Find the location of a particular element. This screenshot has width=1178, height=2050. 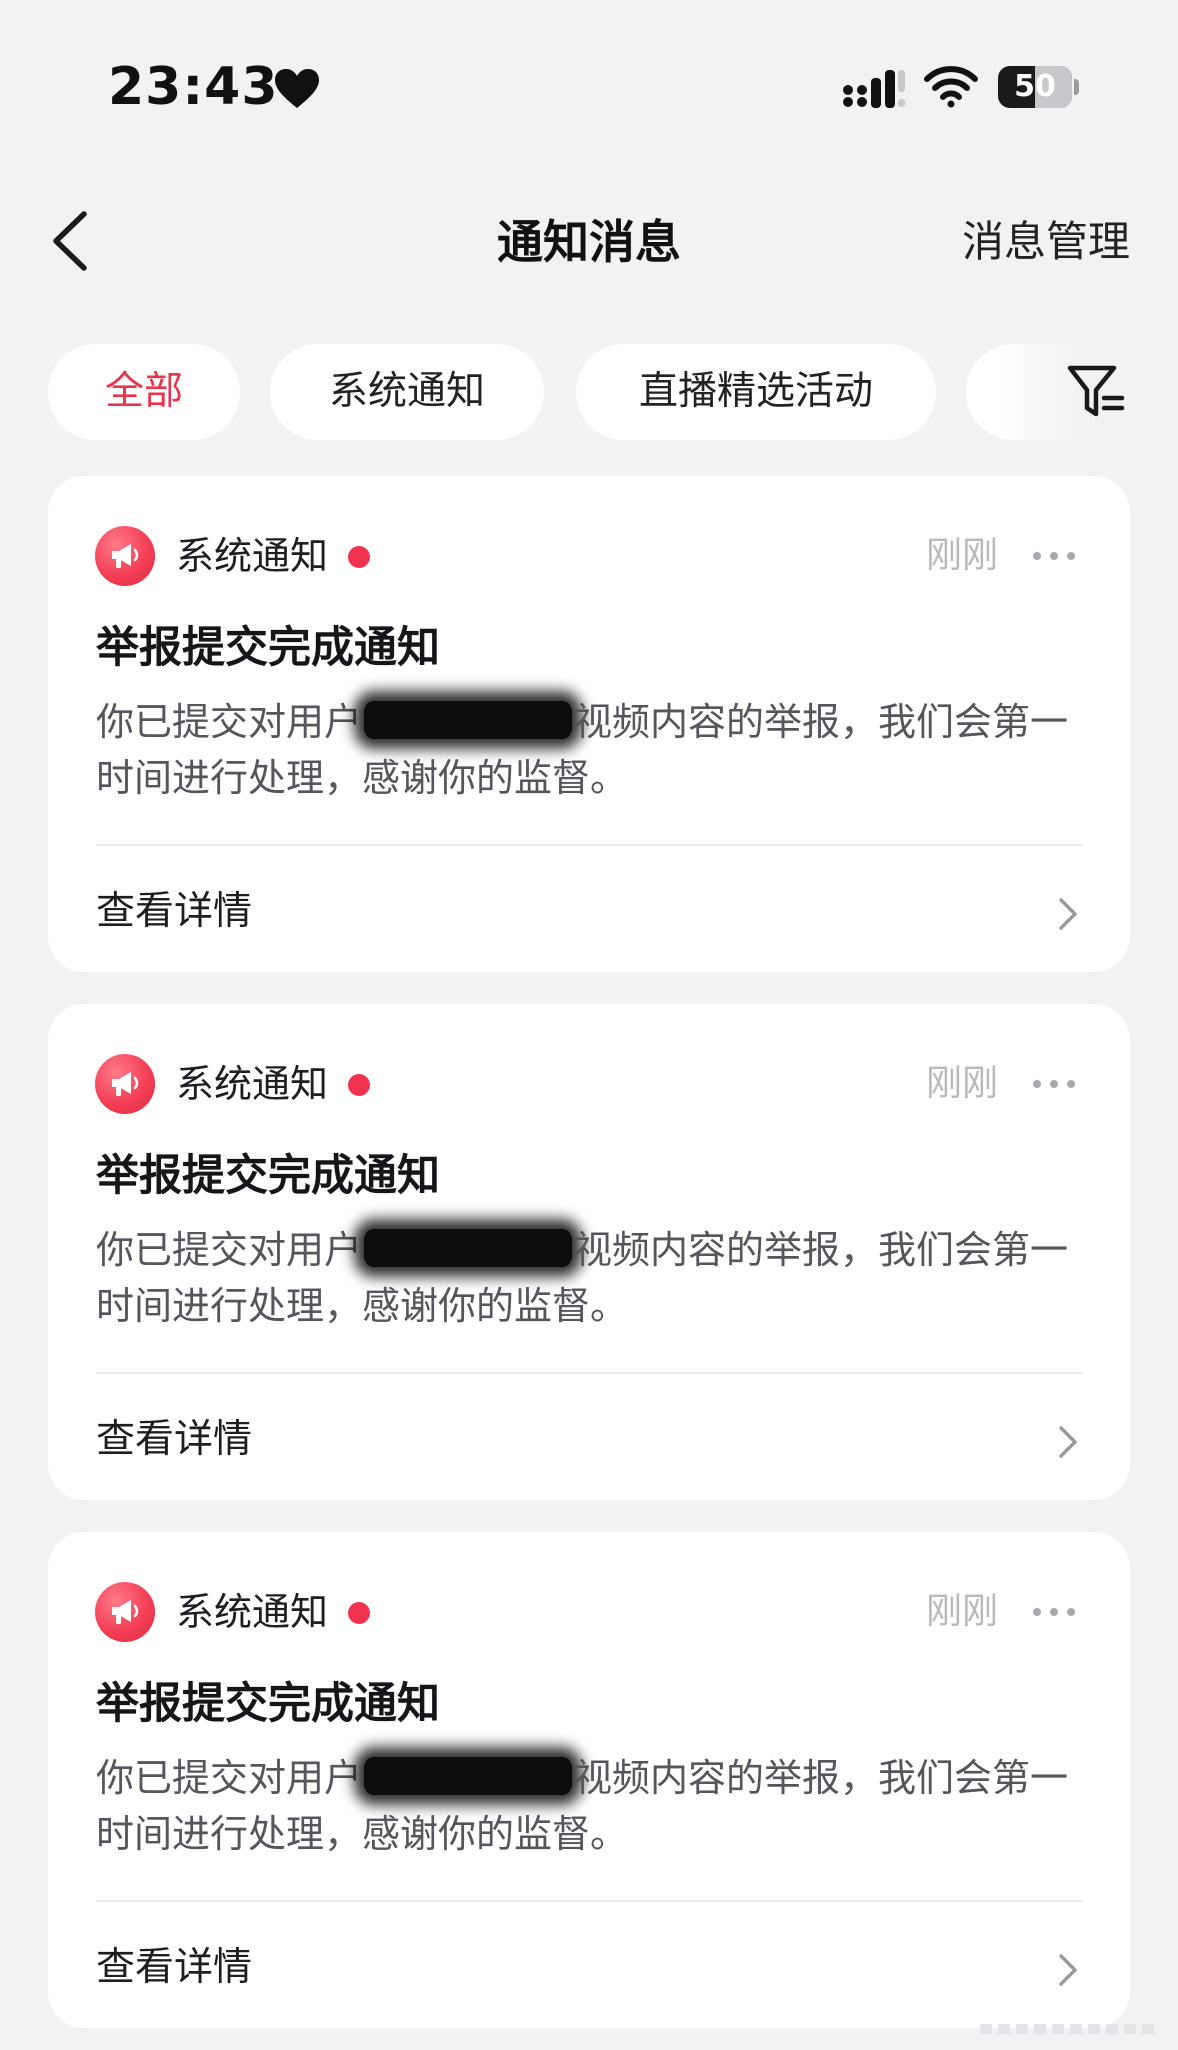

message-management-button: 消息管理 is located at coordinates (1046, 242).